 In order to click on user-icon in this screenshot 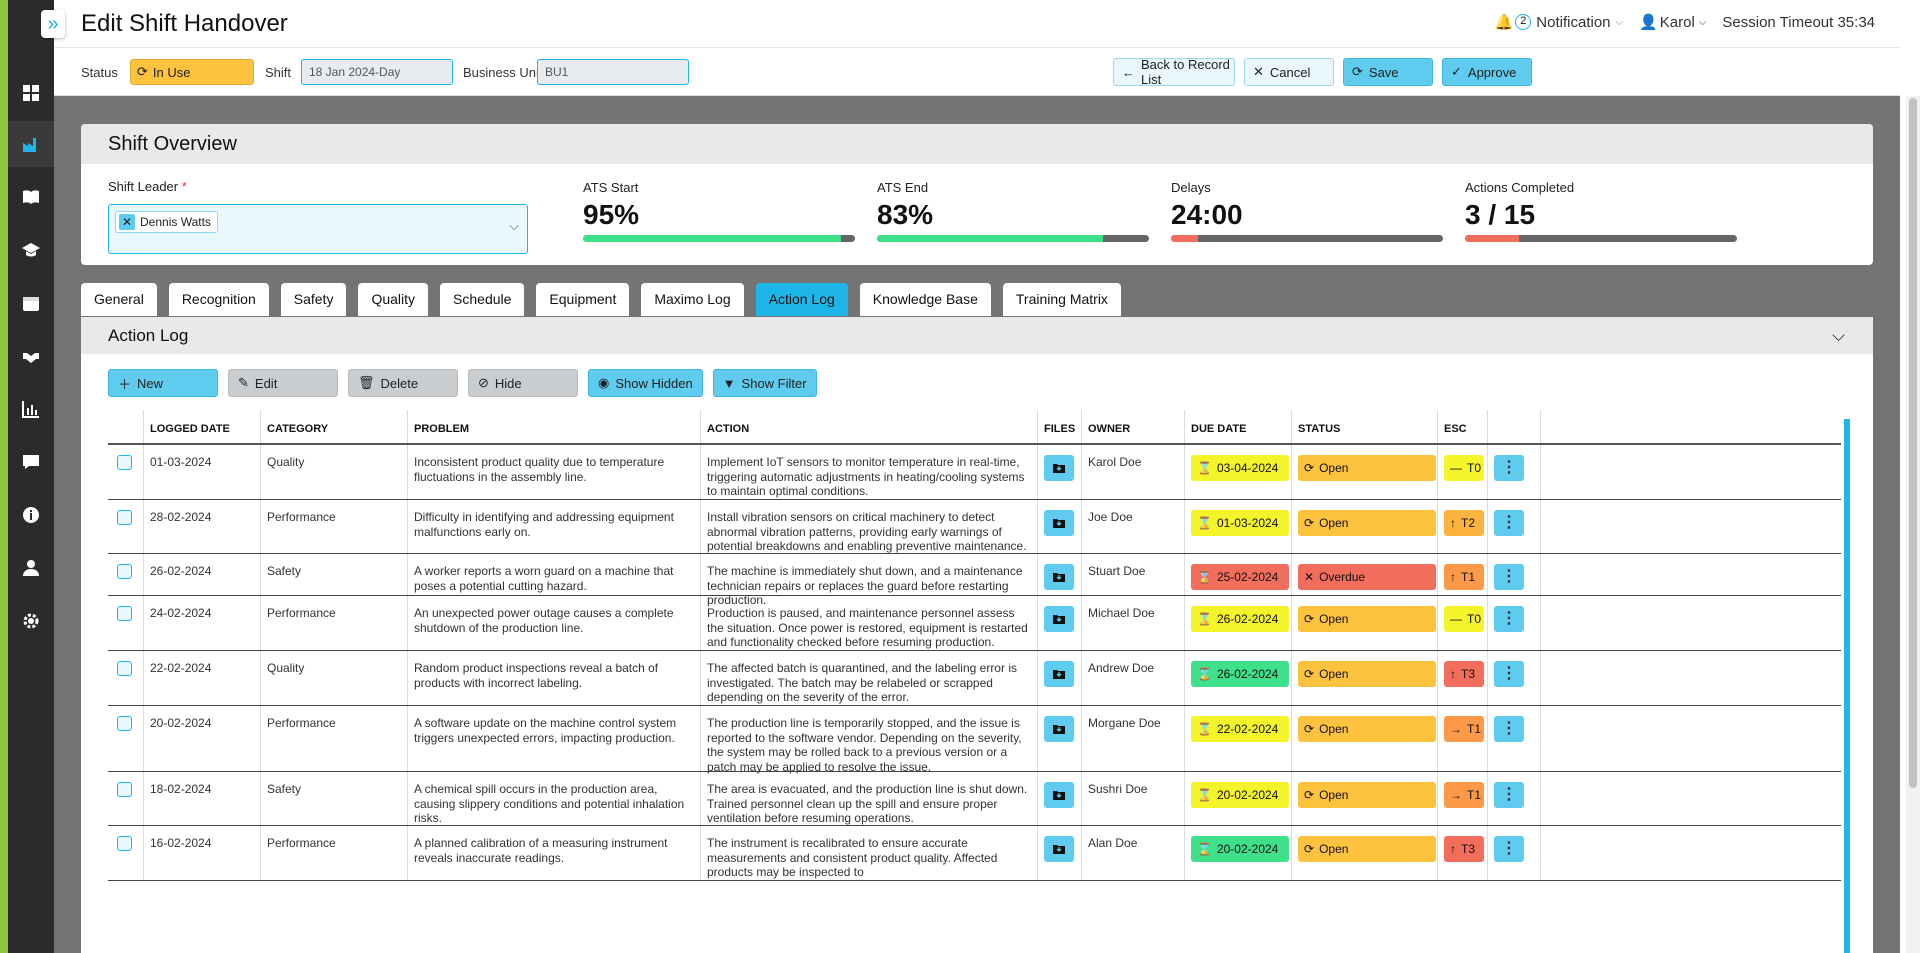, I will do `click(31, 568)`.